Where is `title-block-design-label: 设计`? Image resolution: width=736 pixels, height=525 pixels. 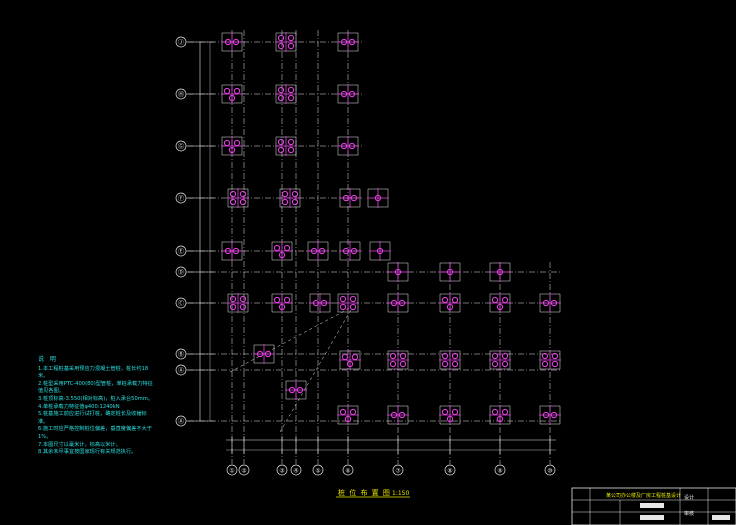 title-block-design-label: 设计 is located at coordinates (689, 498).